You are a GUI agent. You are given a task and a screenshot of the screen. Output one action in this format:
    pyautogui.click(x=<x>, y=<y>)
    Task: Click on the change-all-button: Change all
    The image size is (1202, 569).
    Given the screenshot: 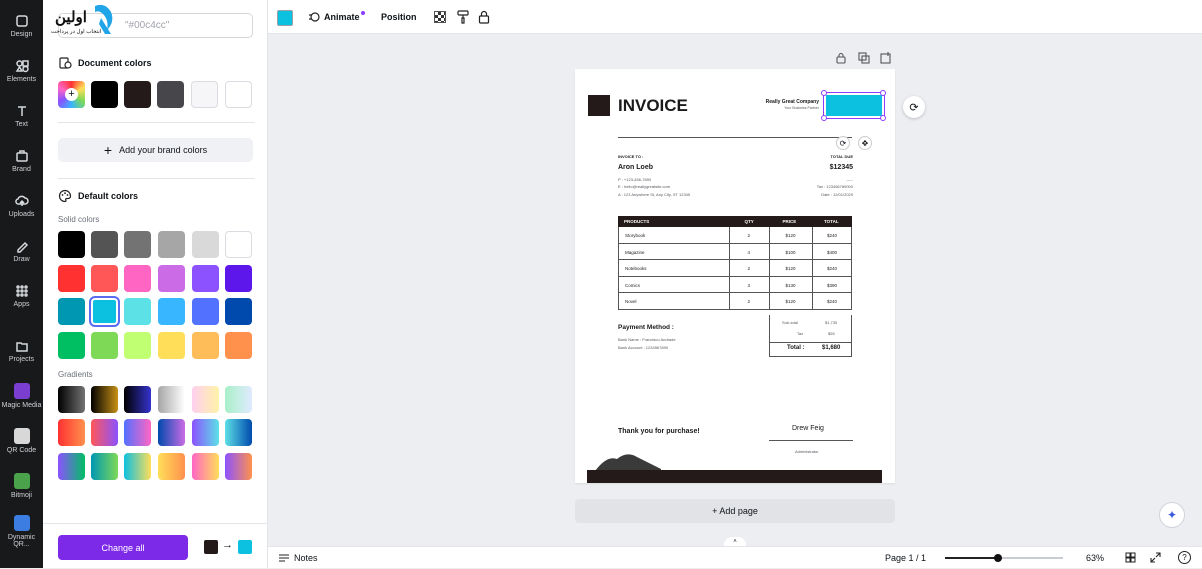 What is the action you would take?
    pyautogui.click(x=123, y=547)
    